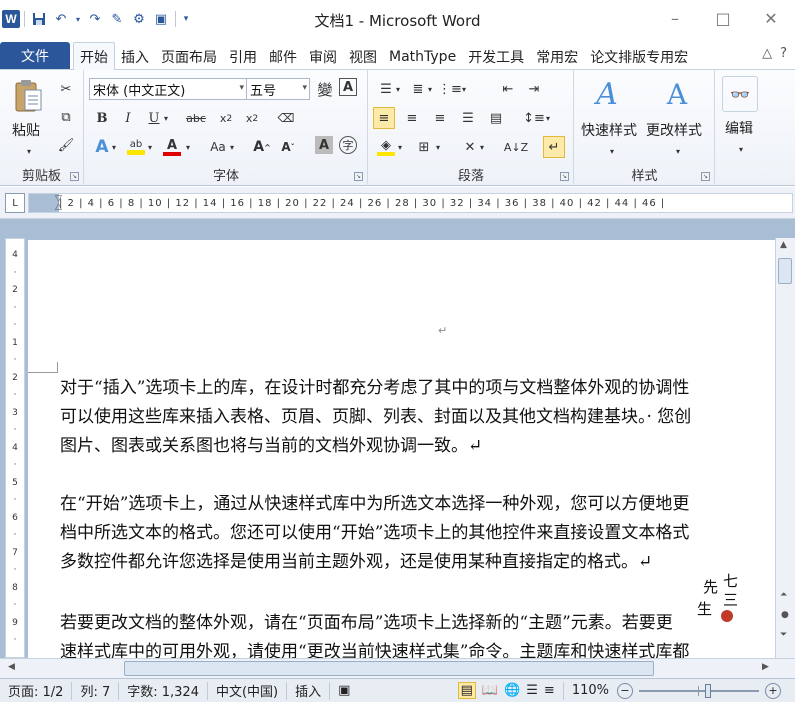 Image resolution: width=795 pixels, height=702 pixels. I want to click on editing-dropdown-icon: ▾, so click(741, 149).